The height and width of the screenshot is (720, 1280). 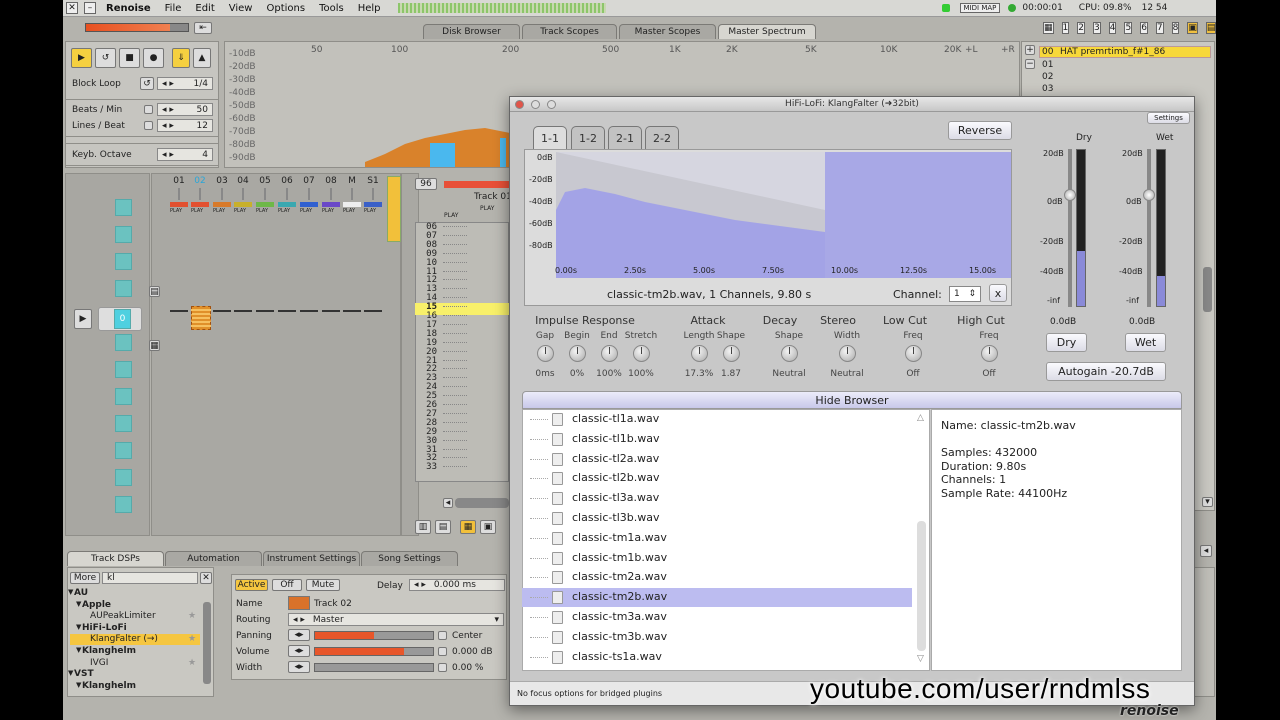 What do you see at coordinates (299, 667) in the screenshot?
I see `width-arrows-icon: ◂▸` at bounding box center [299, 667].